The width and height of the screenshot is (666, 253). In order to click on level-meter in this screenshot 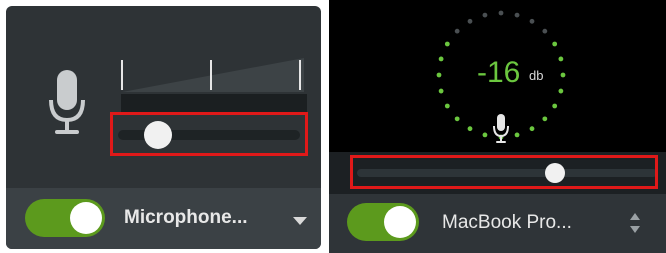, I will do `click(213, 84)`.